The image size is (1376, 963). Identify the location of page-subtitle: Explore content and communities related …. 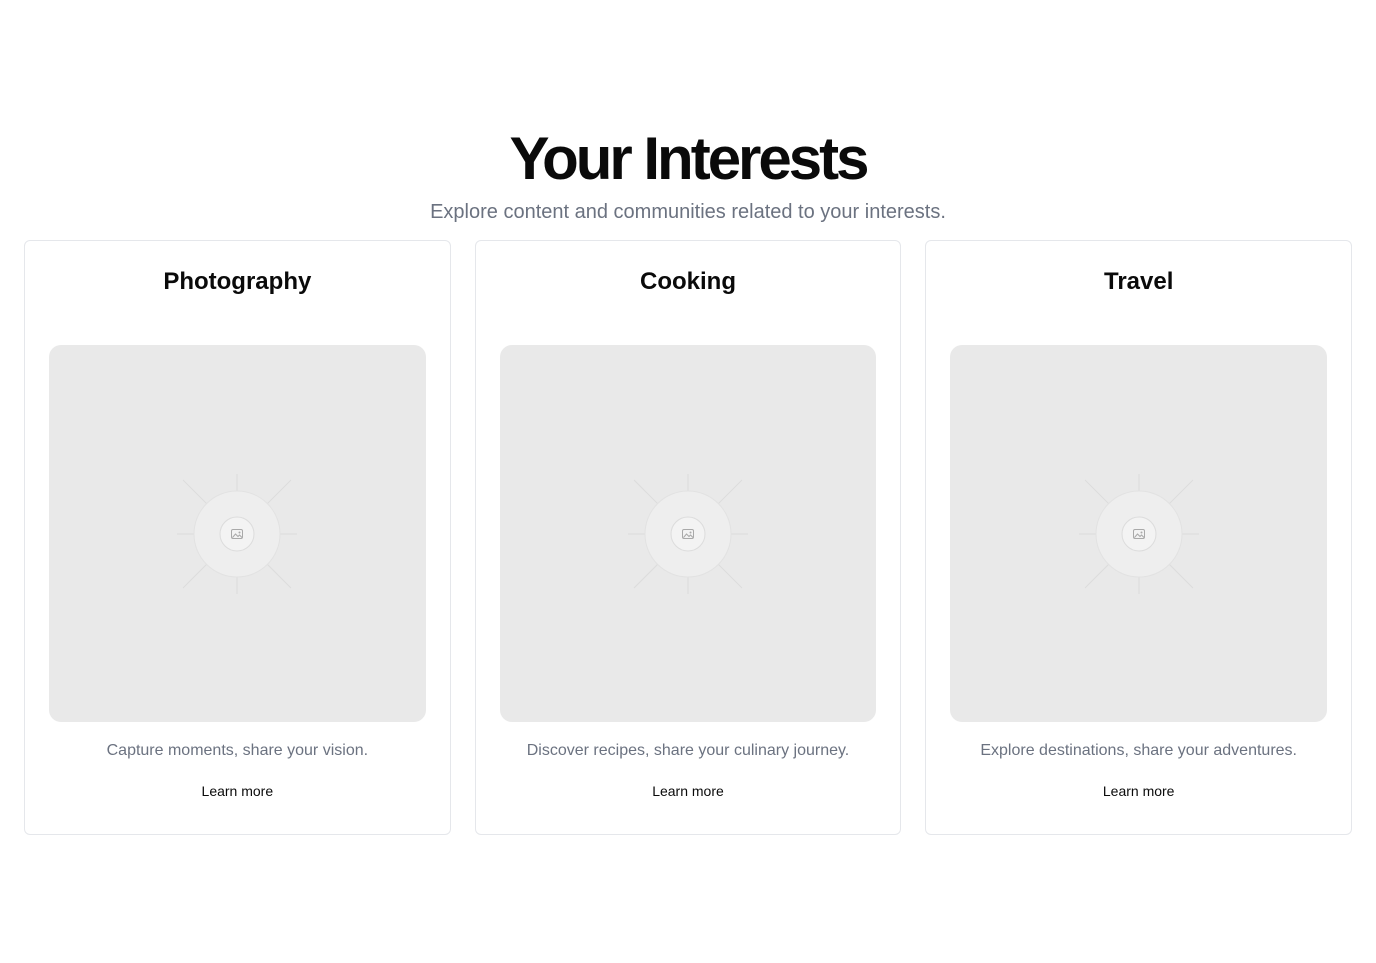
(688, 212).